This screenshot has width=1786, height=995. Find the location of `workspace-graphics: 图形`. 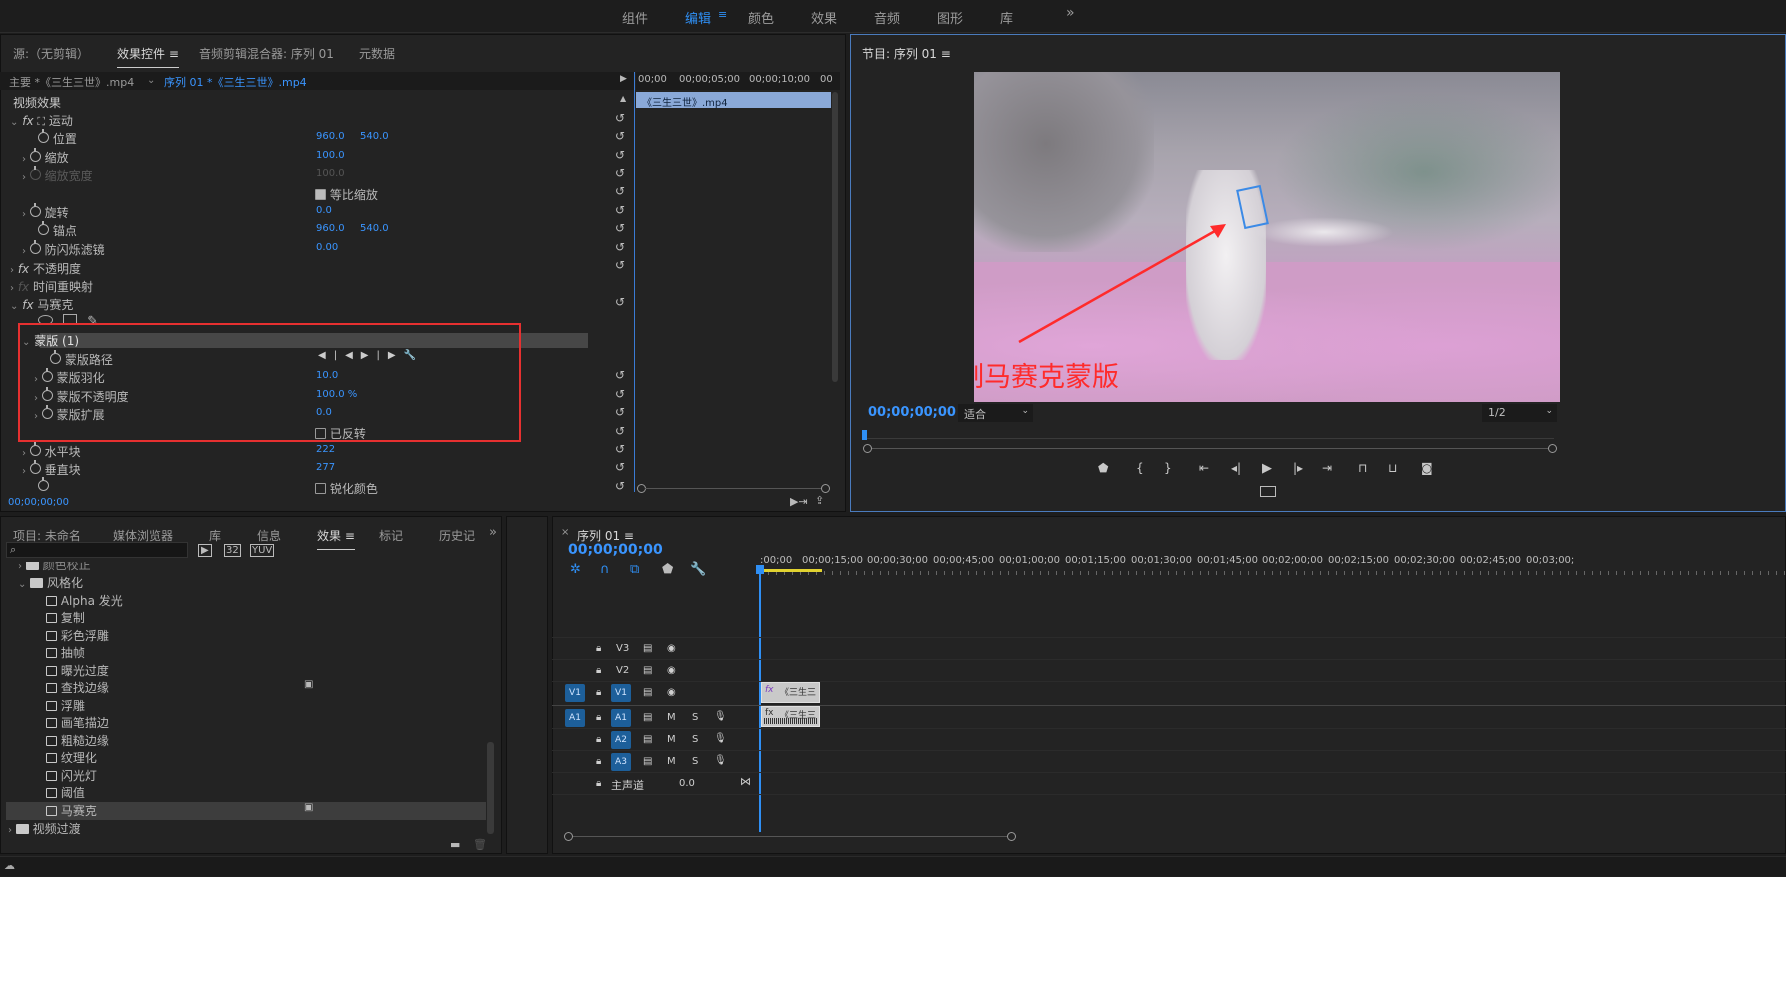

workspace-graphics: 图形 is located at coordinates (950, 17).